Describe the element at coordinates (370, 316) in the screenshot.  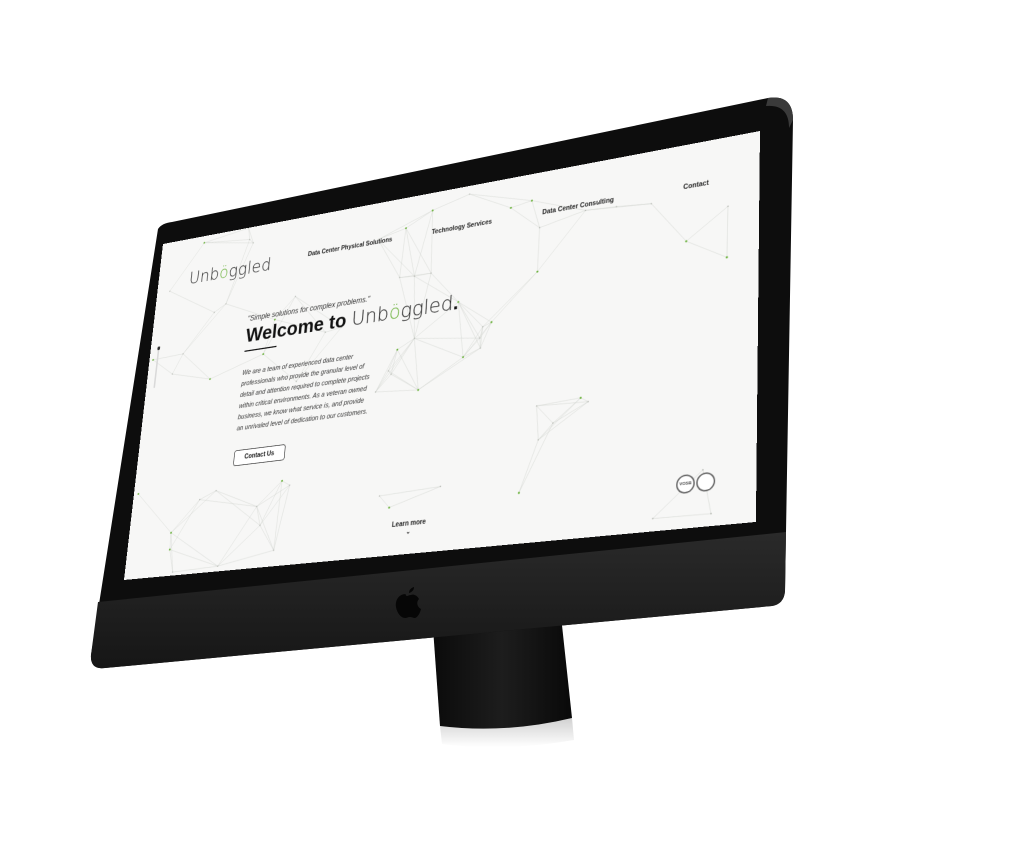
I see `headline-brand-start: Unb` at that location.